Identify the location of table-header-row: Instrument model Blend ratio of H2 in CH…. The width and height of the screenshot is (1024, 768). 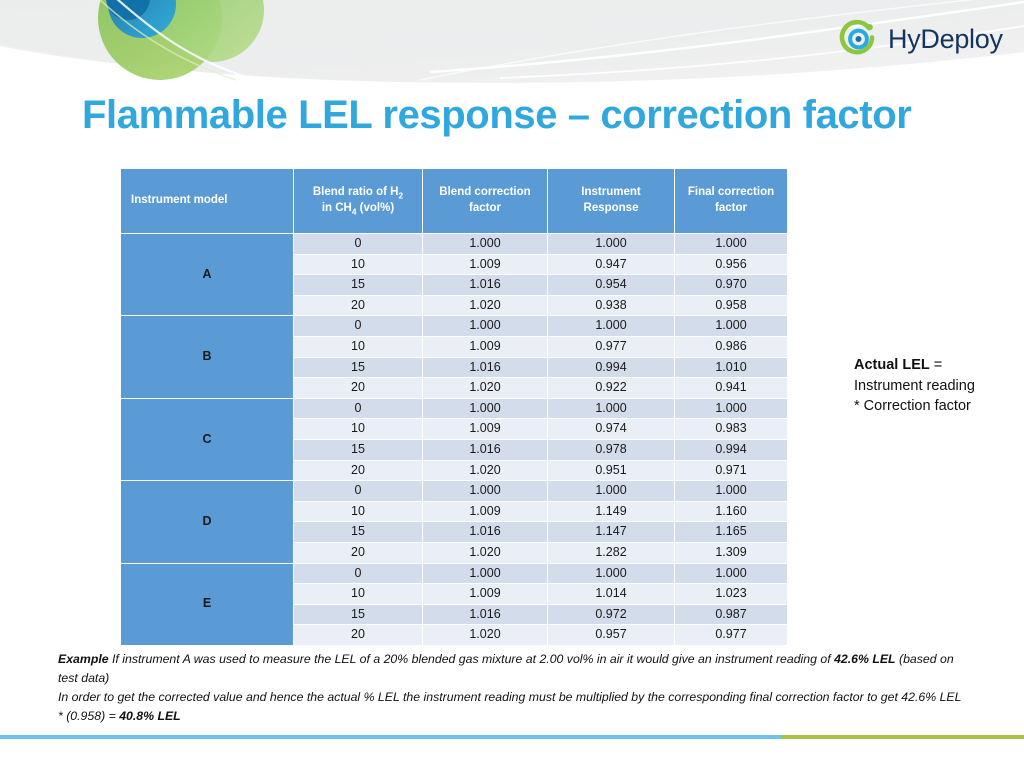
(454, 201).